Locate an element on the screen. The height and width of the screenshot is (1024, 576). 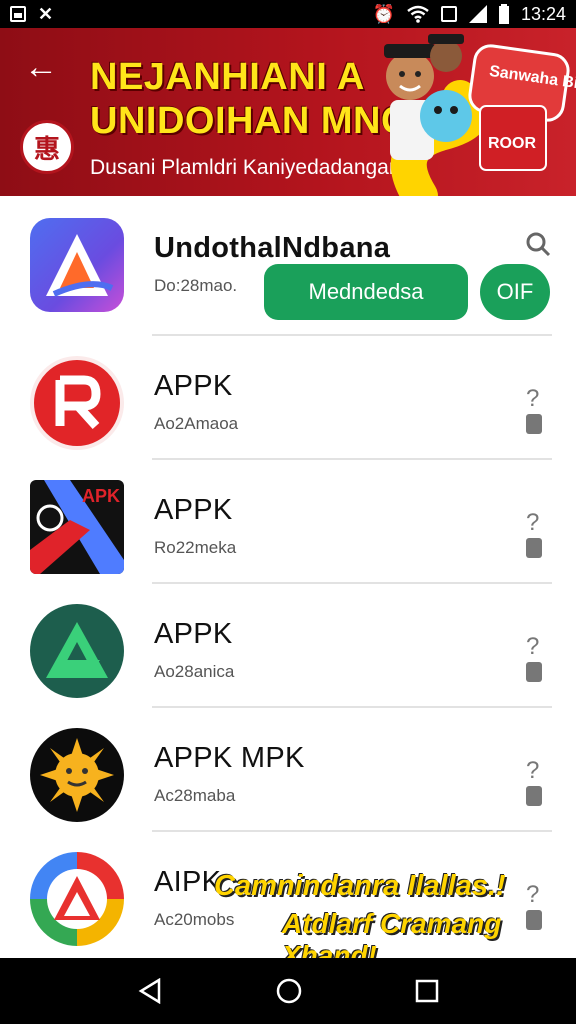
app-name: AIPK is located at coordinates (188, 882).